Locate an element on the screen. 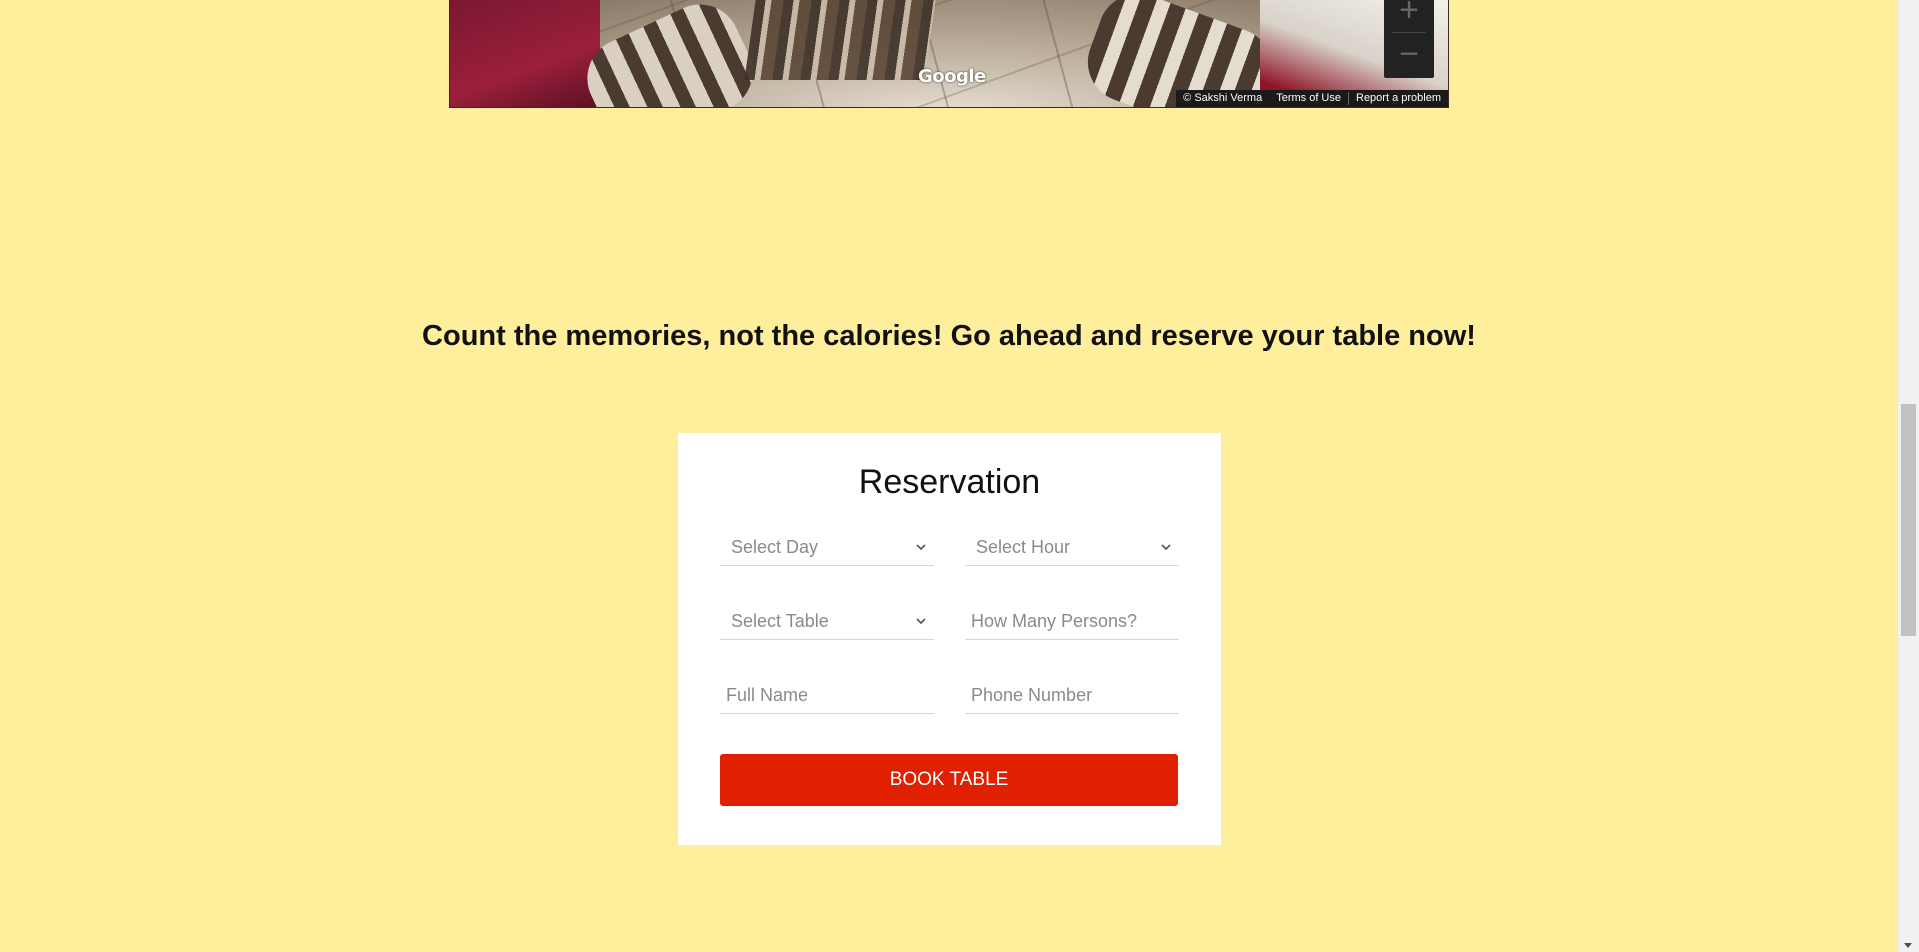  select-table-label: Select Table is located at coordinates (780, 621).